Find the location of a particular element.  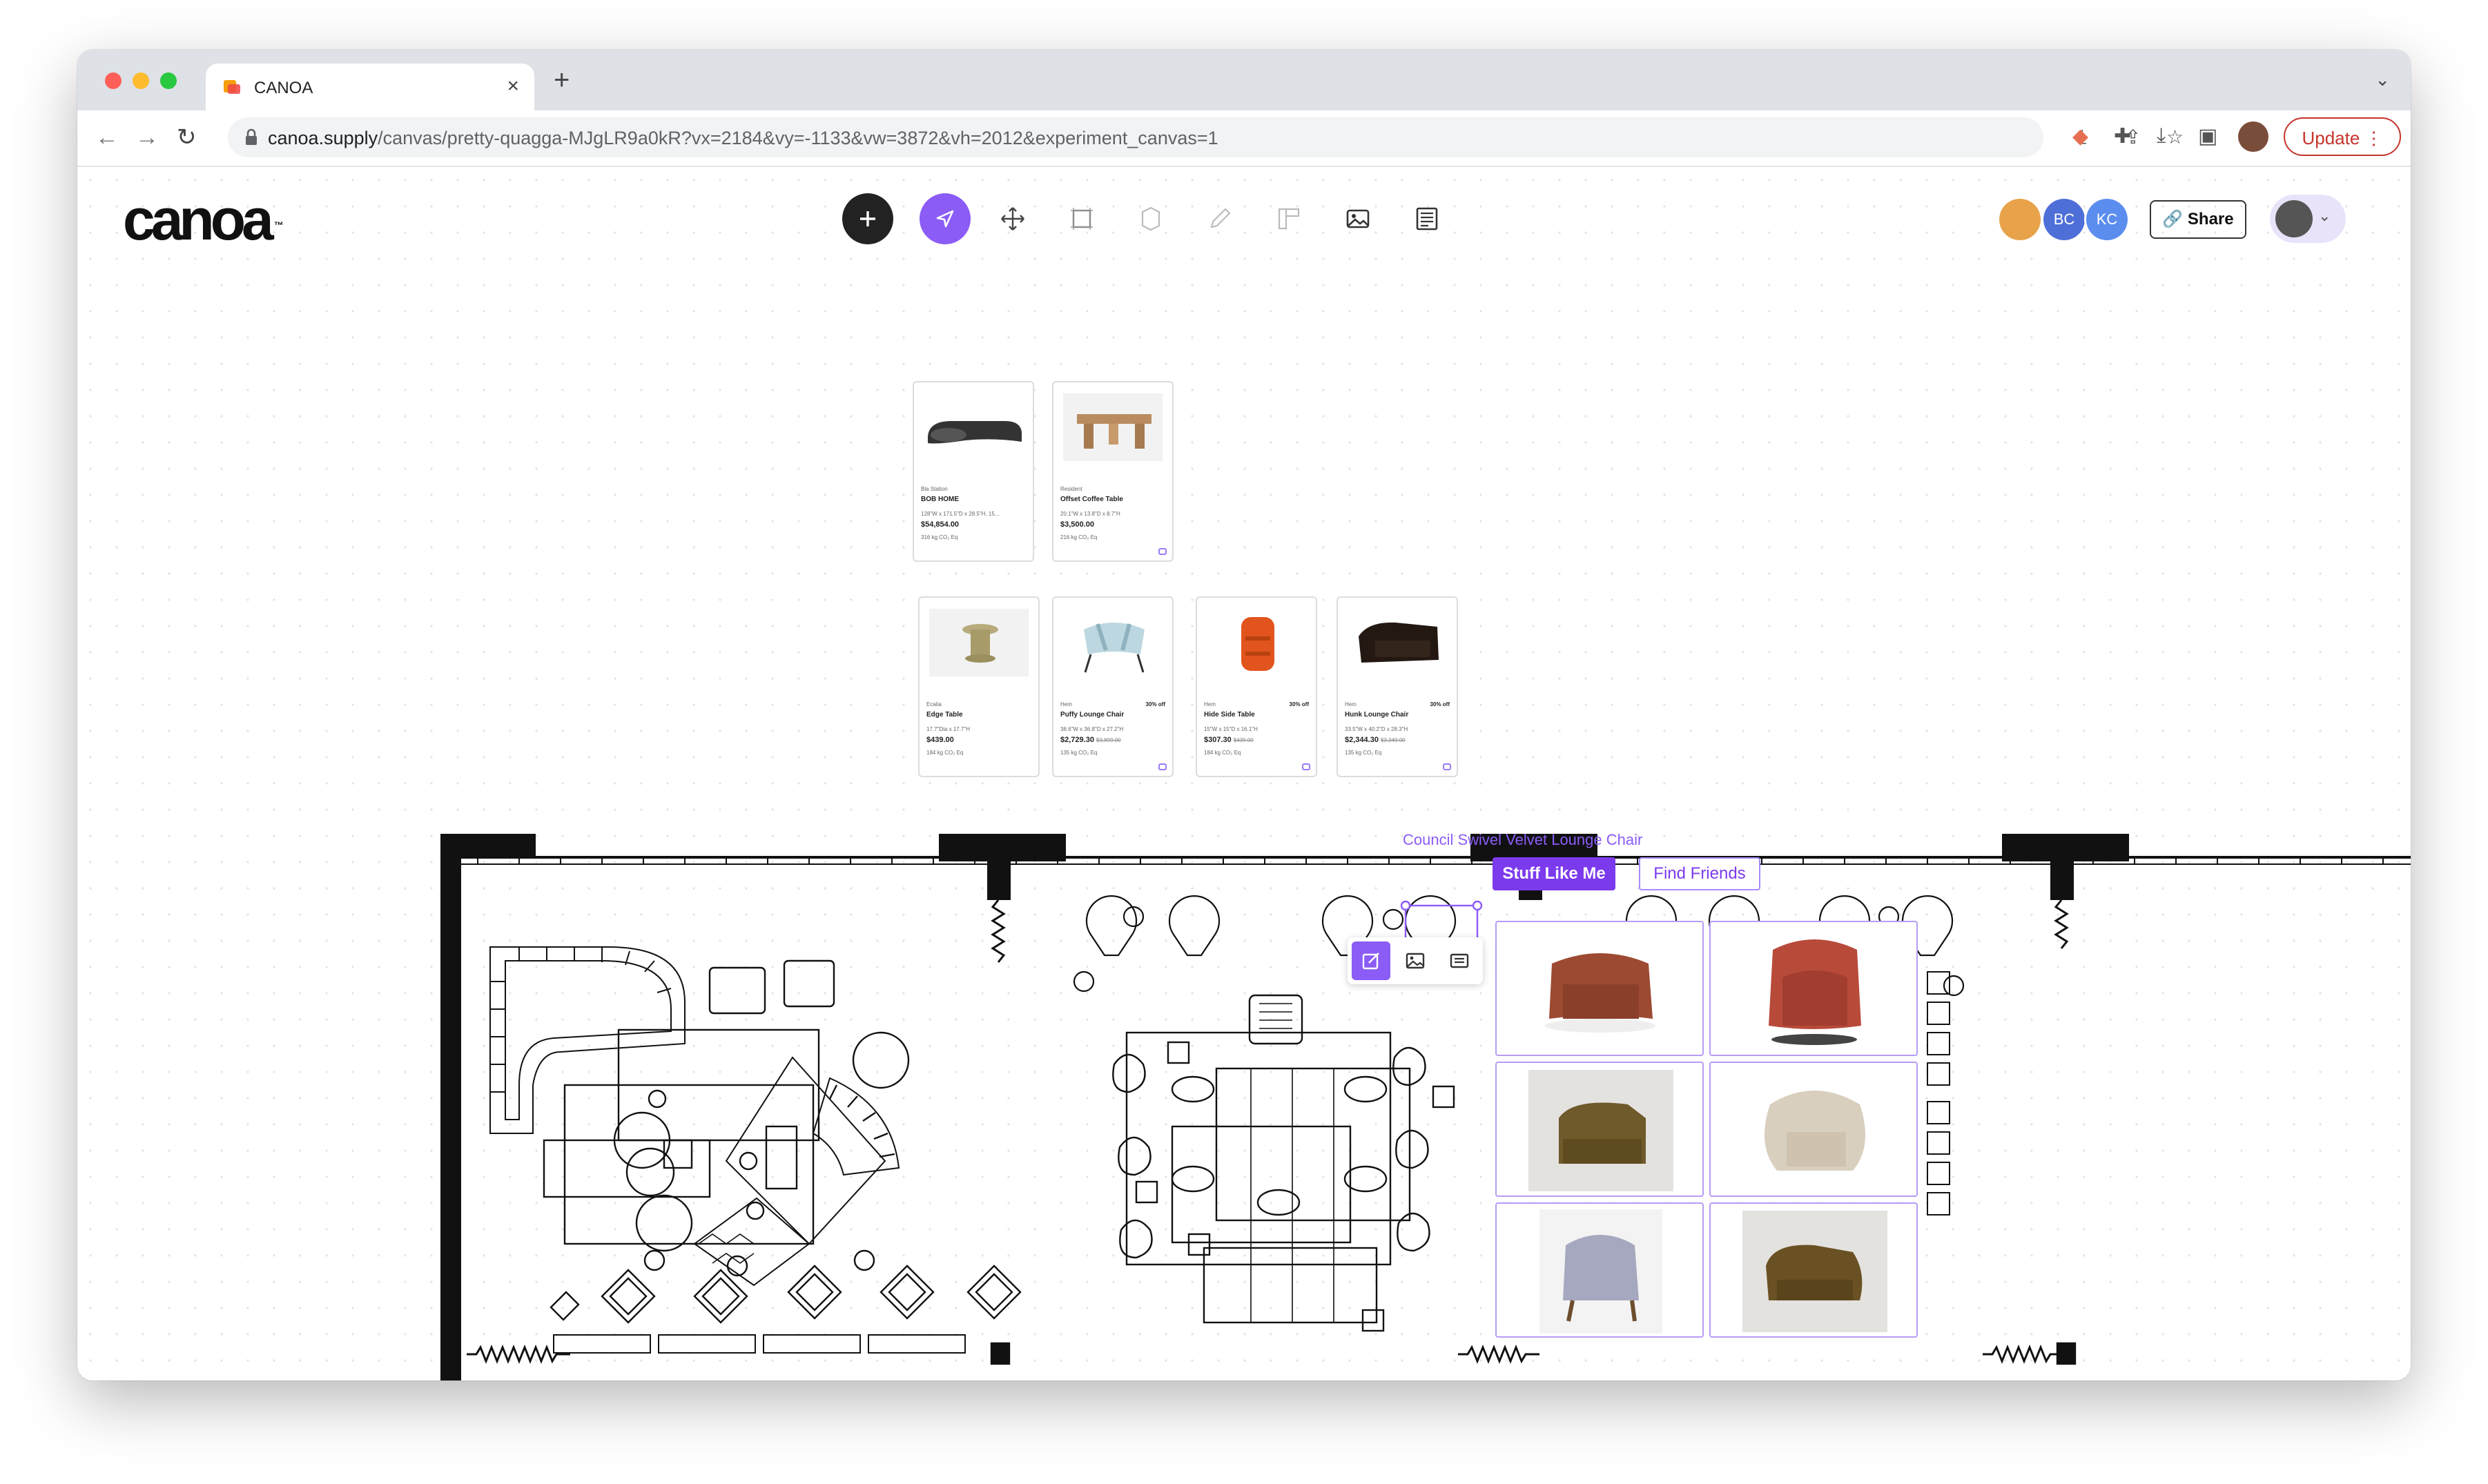

edit-pencil-icon is located at coordinates (1370, 962).